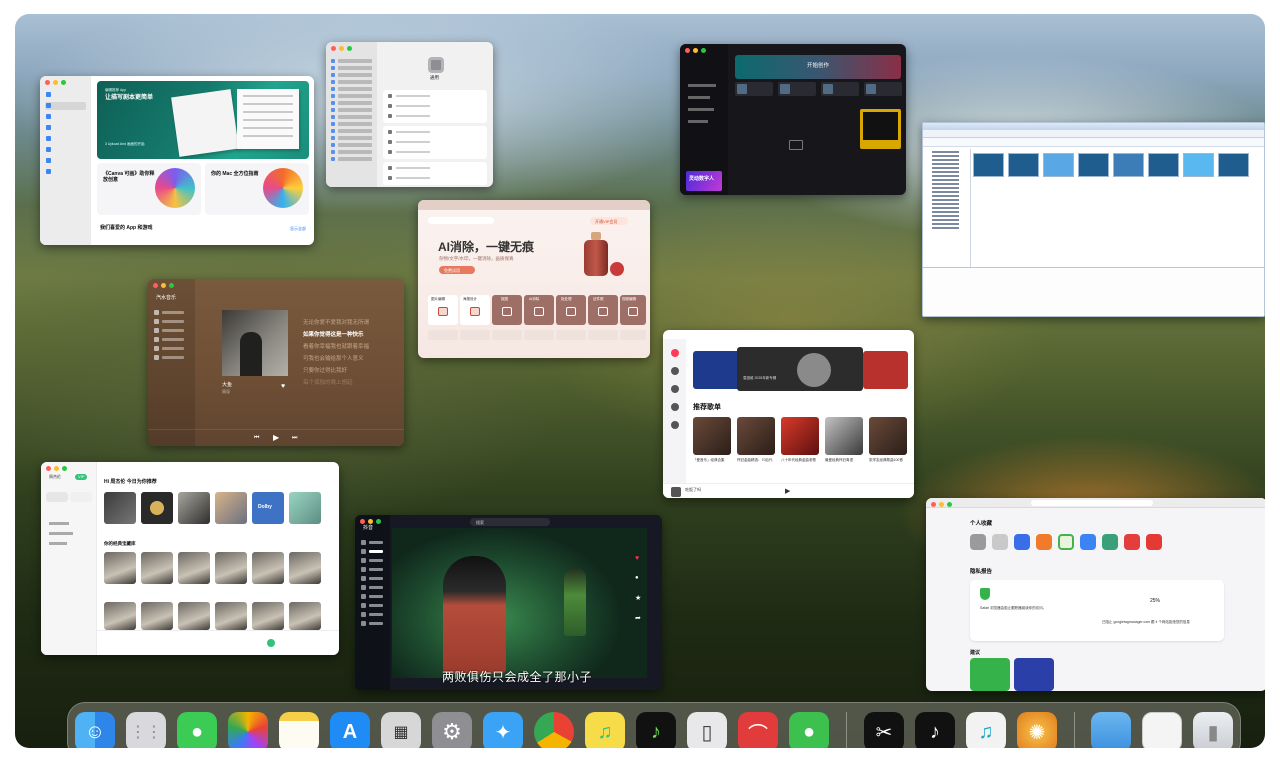  Describe the element at coordinates (754, 460) in the screenshot. I see `playlist-title: 怀旧金曲精选：70后代` at that location.